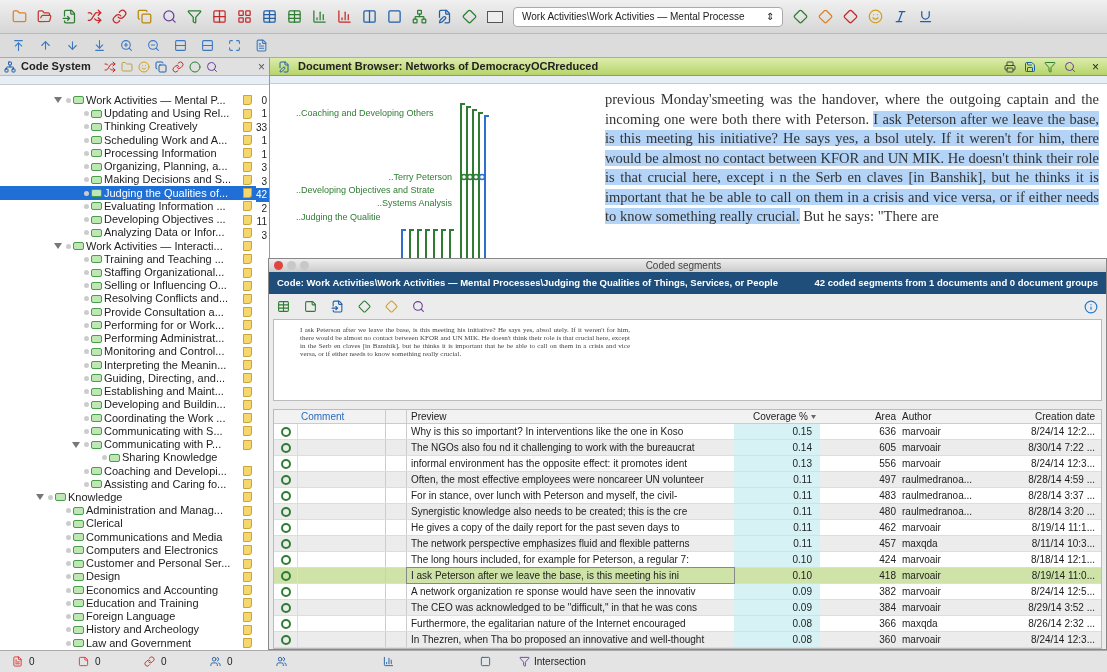 This screenshot has width=1107, height=672. I want to click on tree-item: Law and Government, so click(128, 643).